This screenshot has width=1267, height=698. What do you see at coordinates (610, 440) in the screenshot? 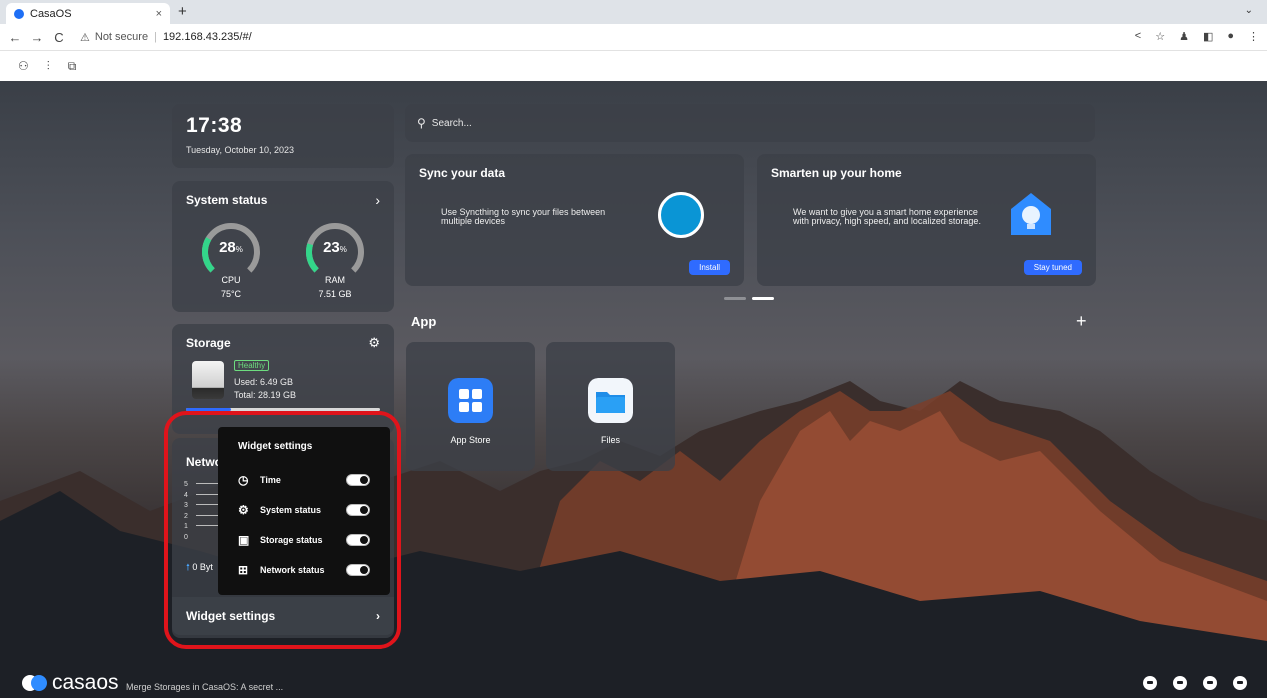
I see `app-name: Files` at bounding box center [610, 440].